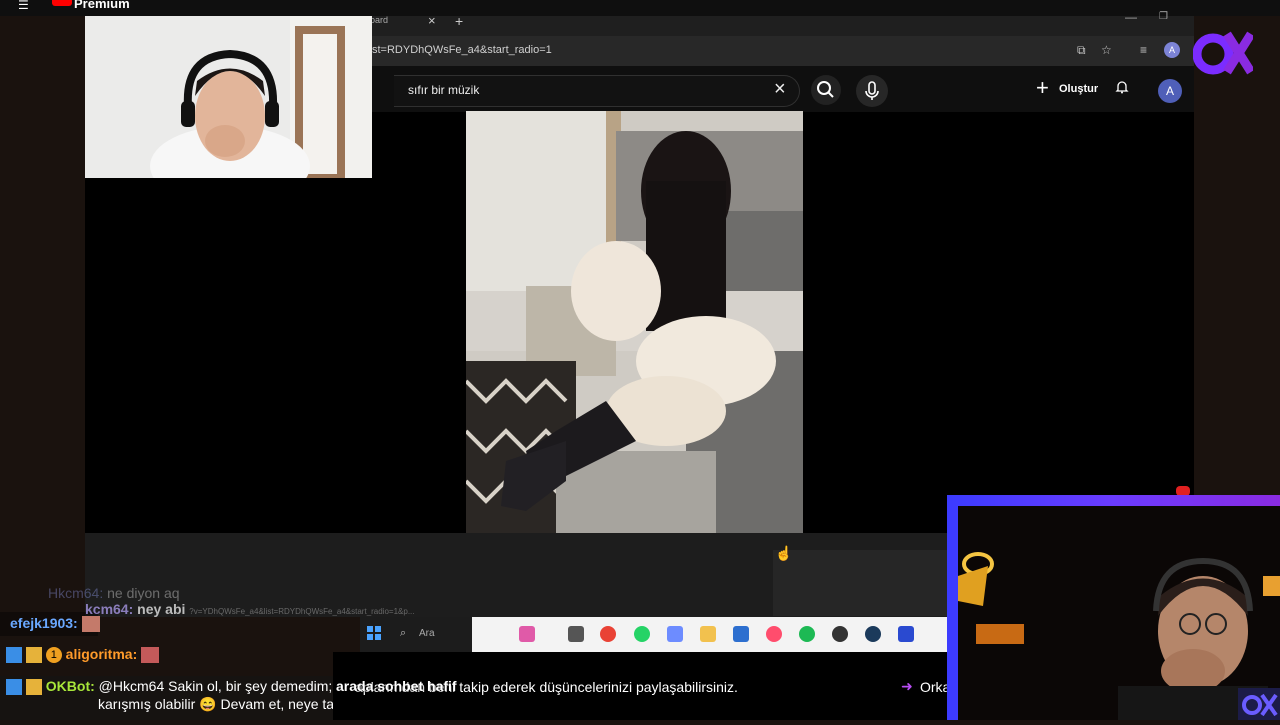 Image resolution: width=1280 pixels, height=725 pixels. What do you see at coordinates (23, 6) in the screenshot?
I see `menu-icon: ☰` at bounding box center [23, 6].